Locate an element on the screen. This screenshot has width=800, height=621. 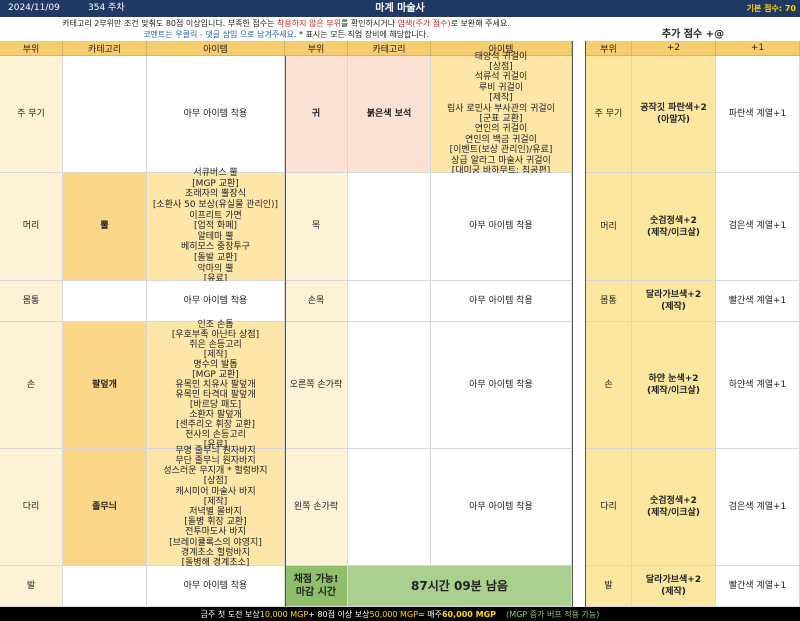
time-remaining: 87시간 09분 남음 is located at coordinates (460, 586).